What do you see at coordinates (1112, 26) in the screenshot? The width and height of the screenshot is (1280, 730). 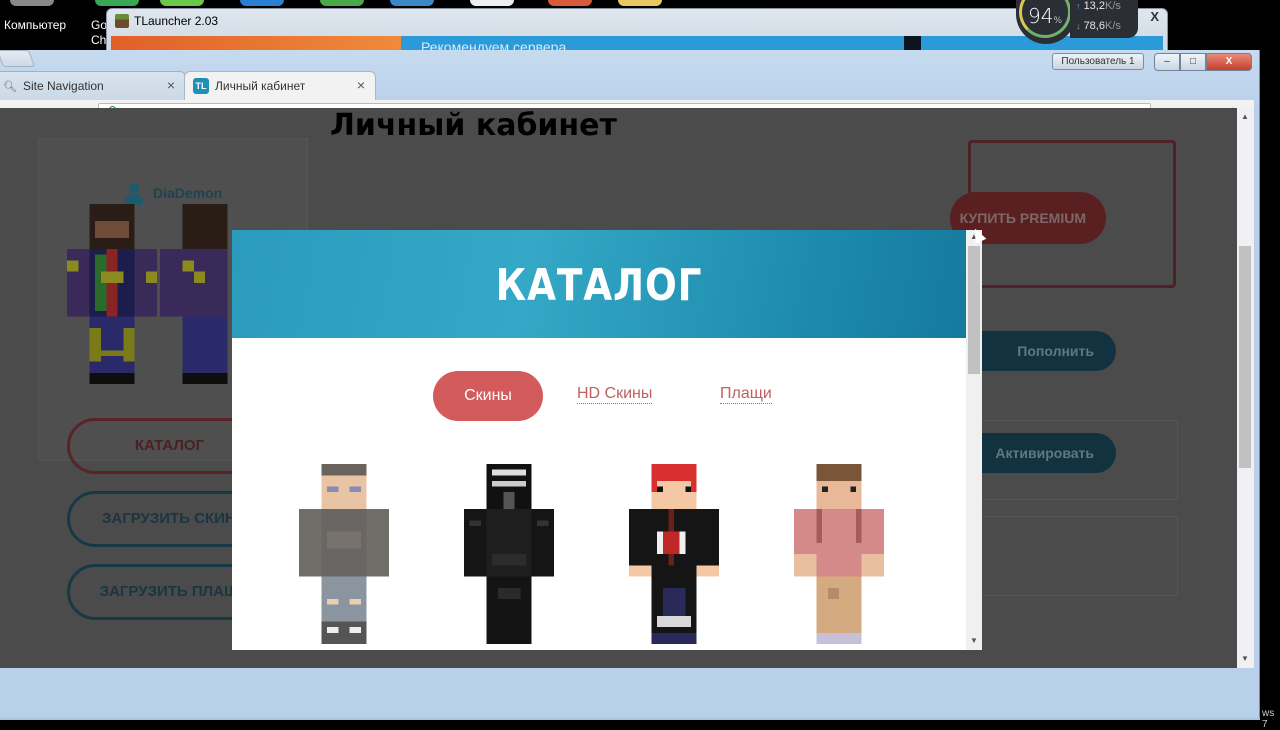 I see `download-unit: K/s` at bounding box center [1112, 26].